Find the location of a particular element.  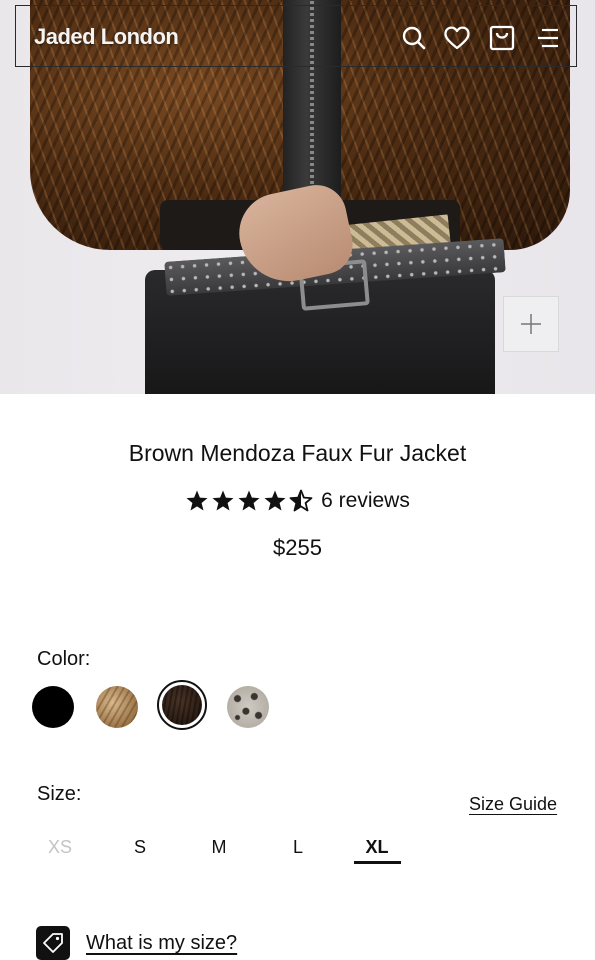

reviews-link: 6 reviews is located at coordinates (365, 501).